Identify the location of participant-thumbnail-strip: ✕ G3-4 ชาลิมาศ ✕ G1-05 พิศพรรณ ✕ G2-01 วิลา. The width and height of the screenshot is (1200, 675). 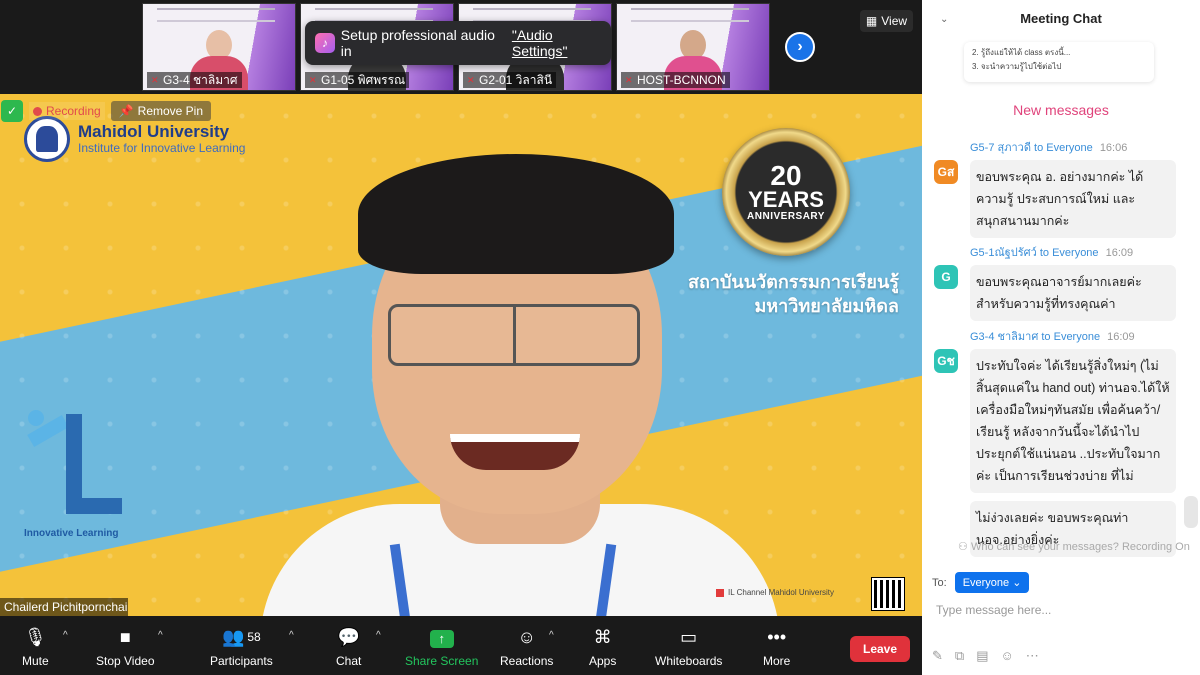
(461, 47).